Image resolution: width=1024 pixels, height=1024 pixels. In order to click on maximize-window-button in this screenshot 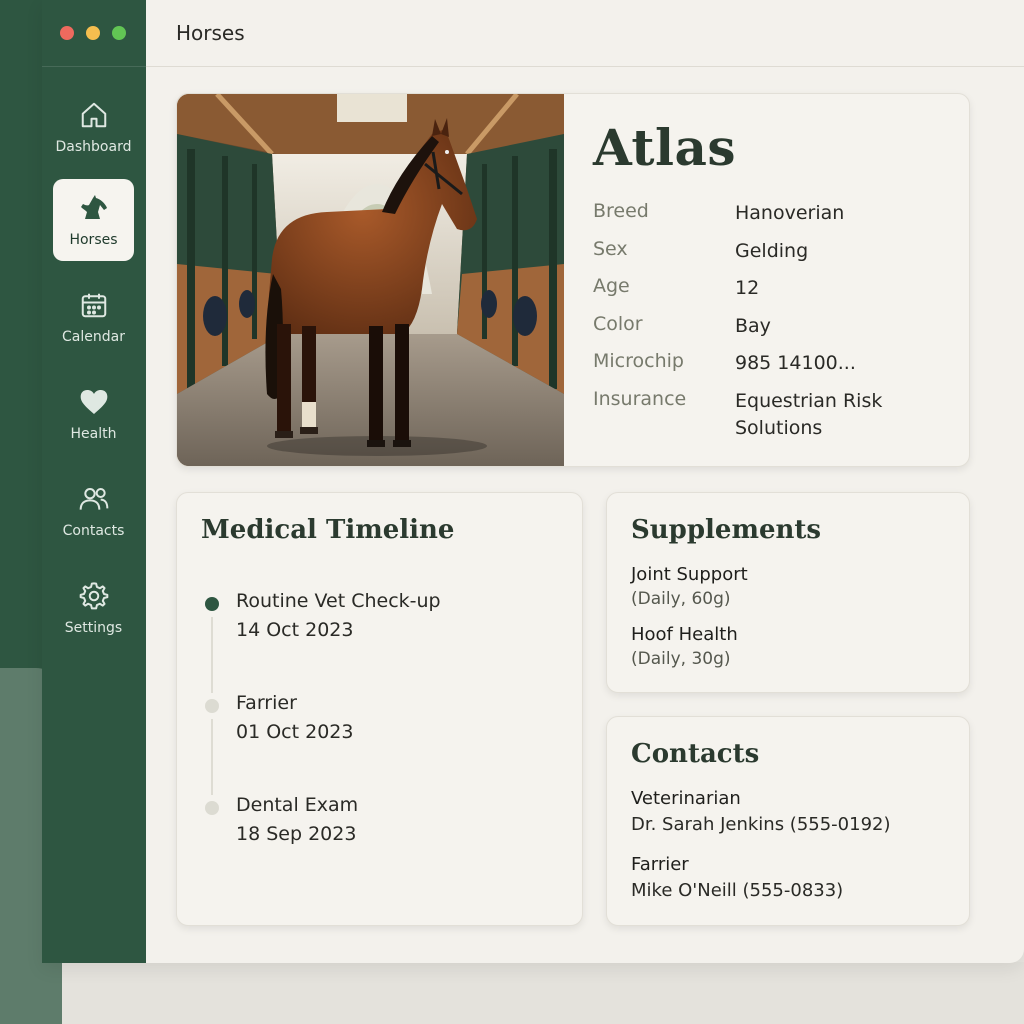, I will do `click(119, 33)`.